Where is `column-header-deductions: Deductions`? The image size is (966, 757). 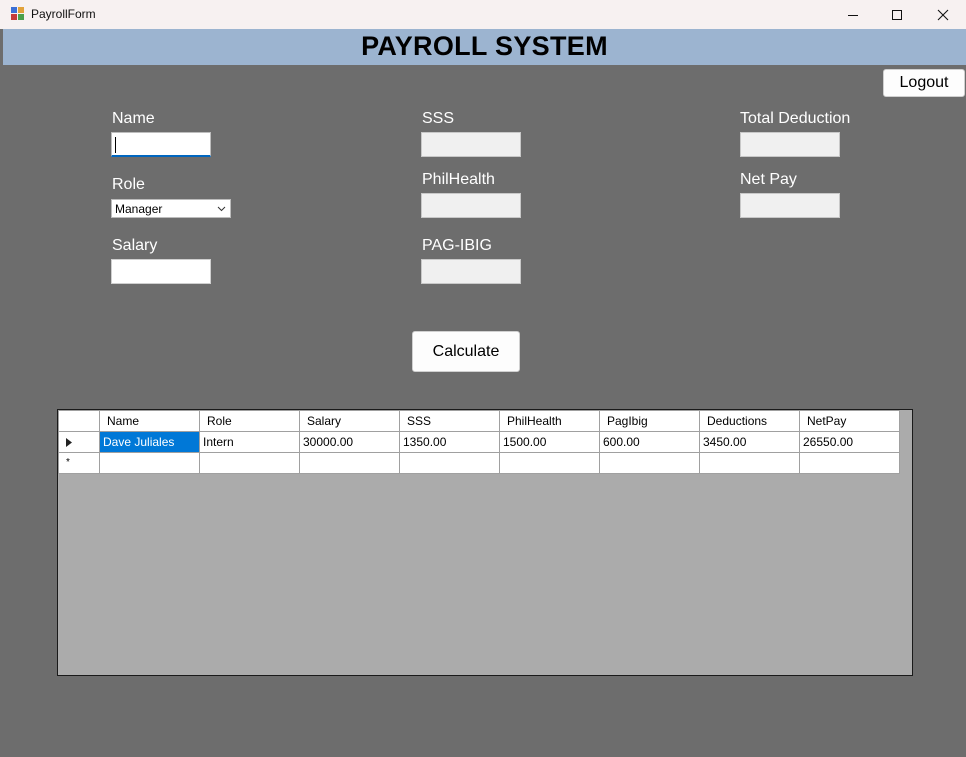 column-header-deductions: Deductions is located at coordinates (749, 421).